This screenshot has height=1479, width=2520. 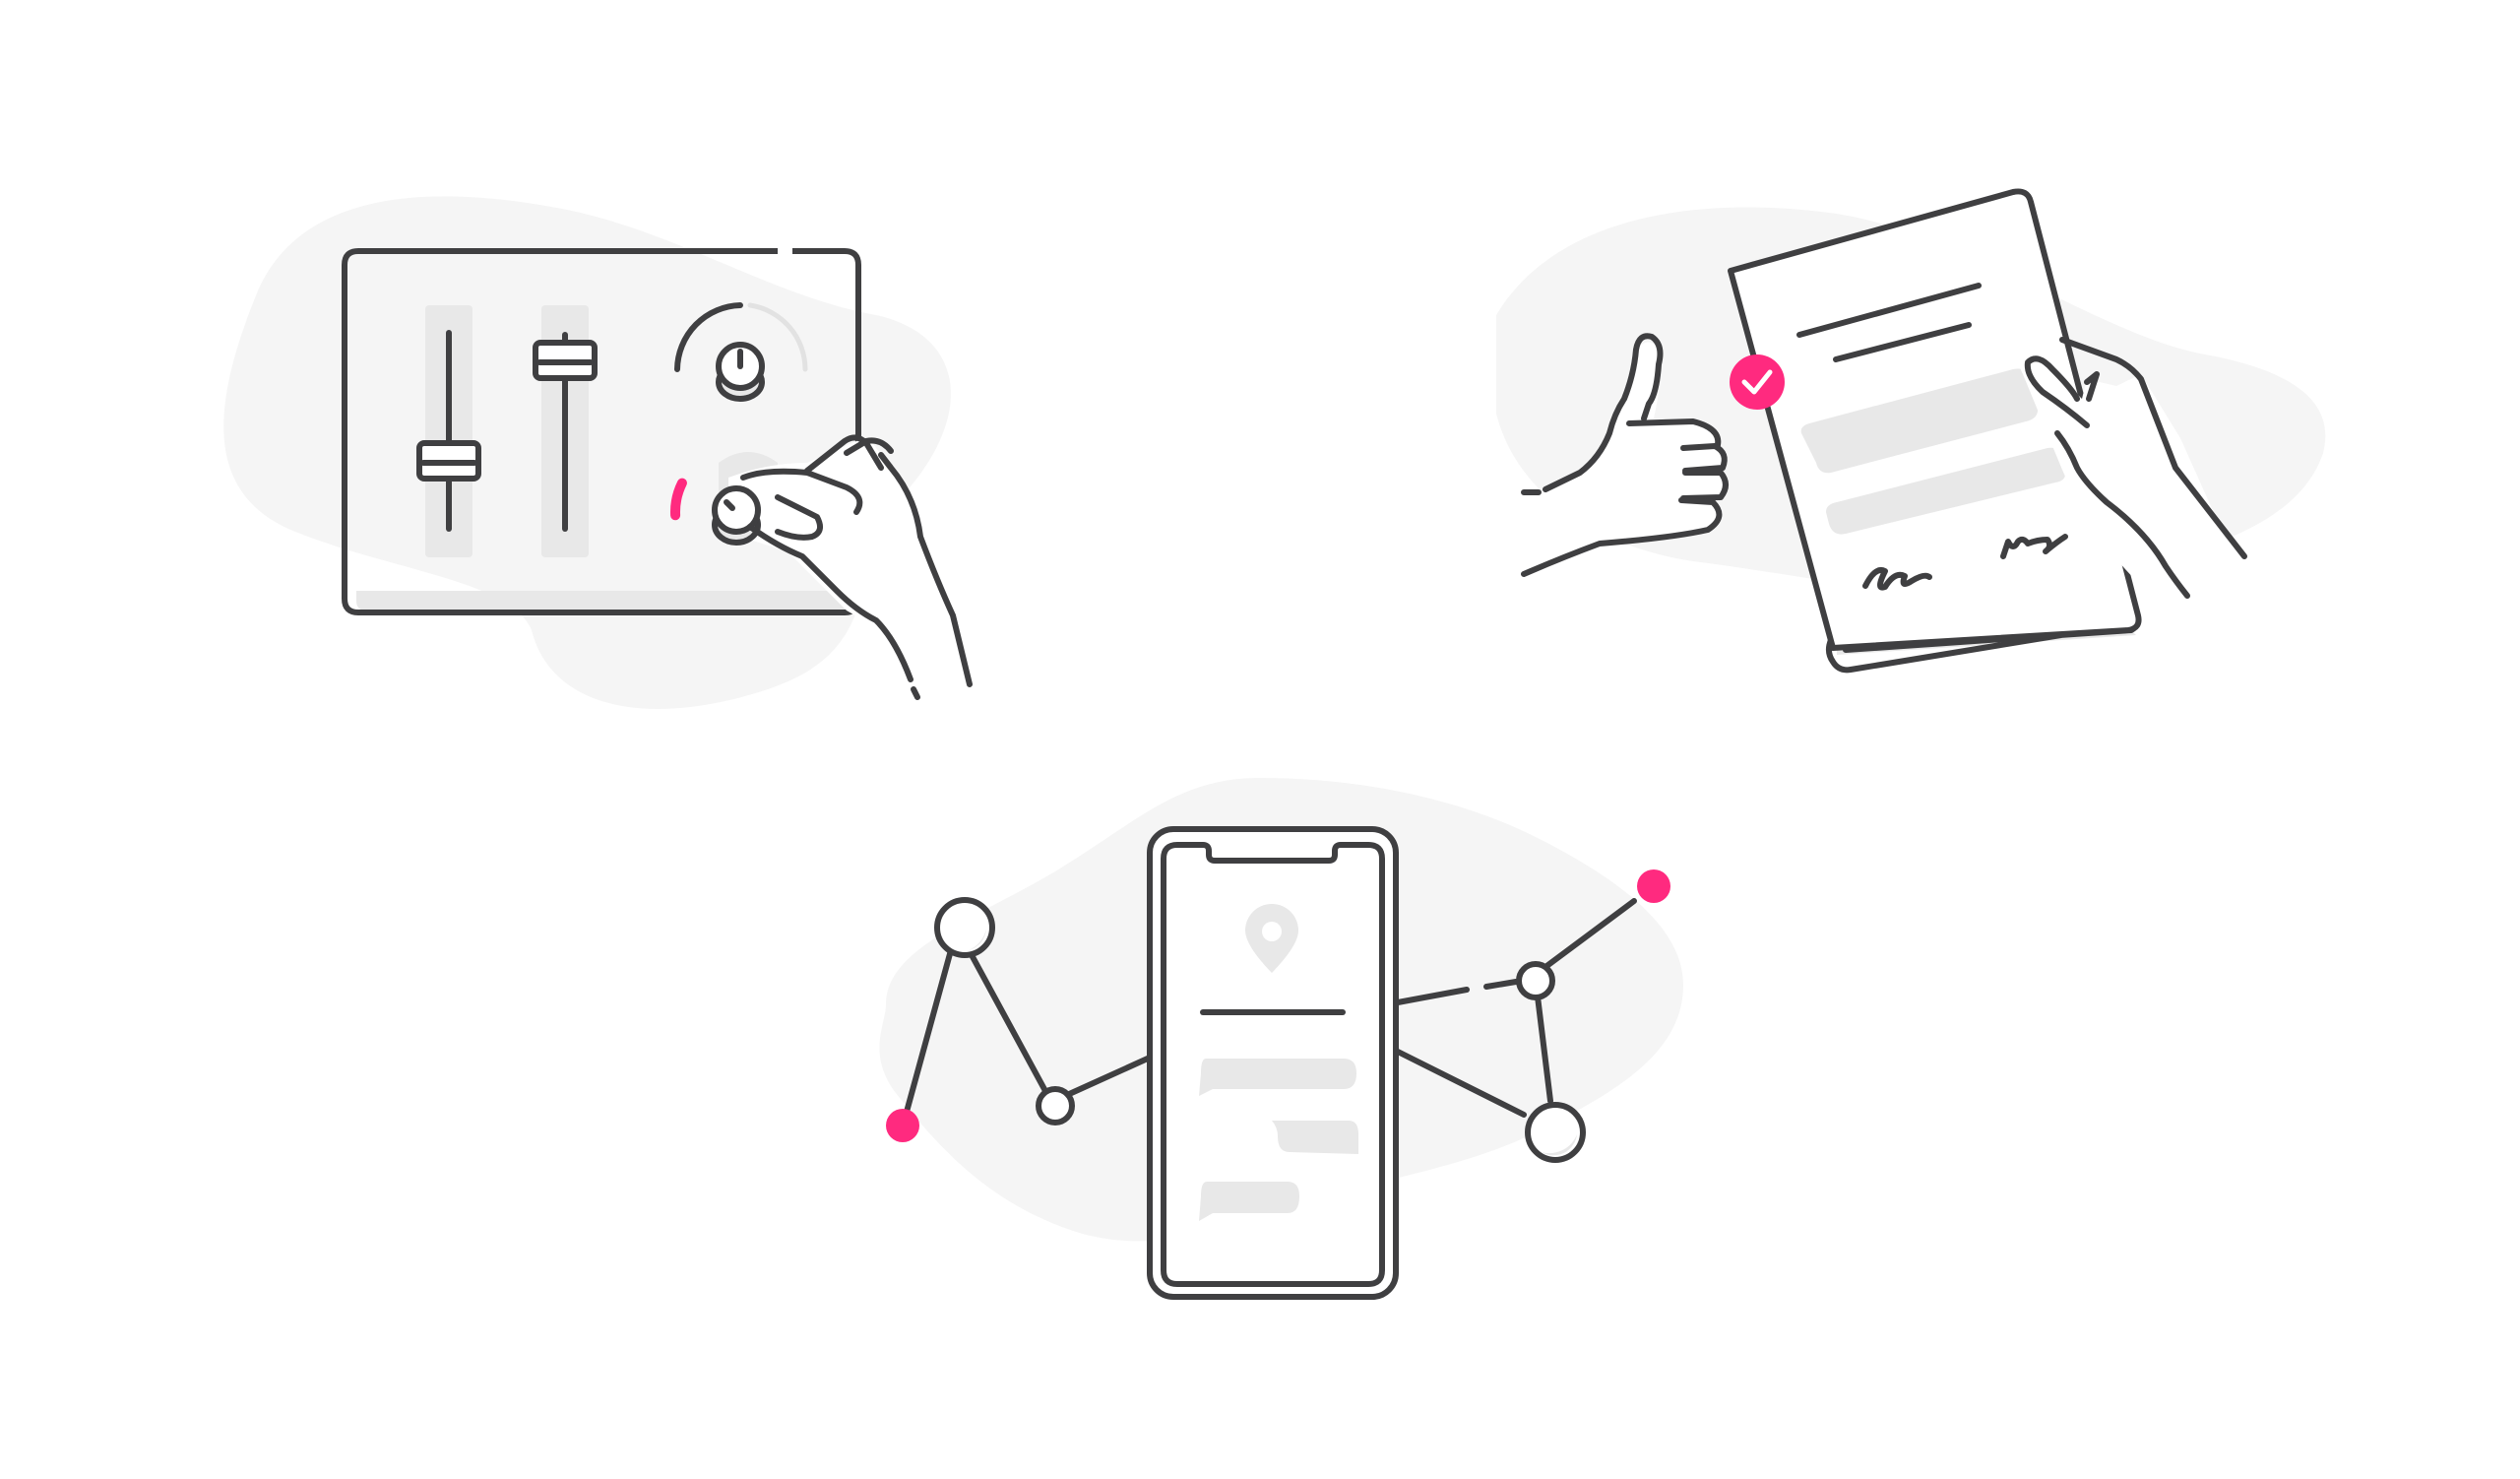 What do you see at coordinates (1535, 981) in the screenshot?
I see `node-right-middle` at bounding box center [1535, 981].